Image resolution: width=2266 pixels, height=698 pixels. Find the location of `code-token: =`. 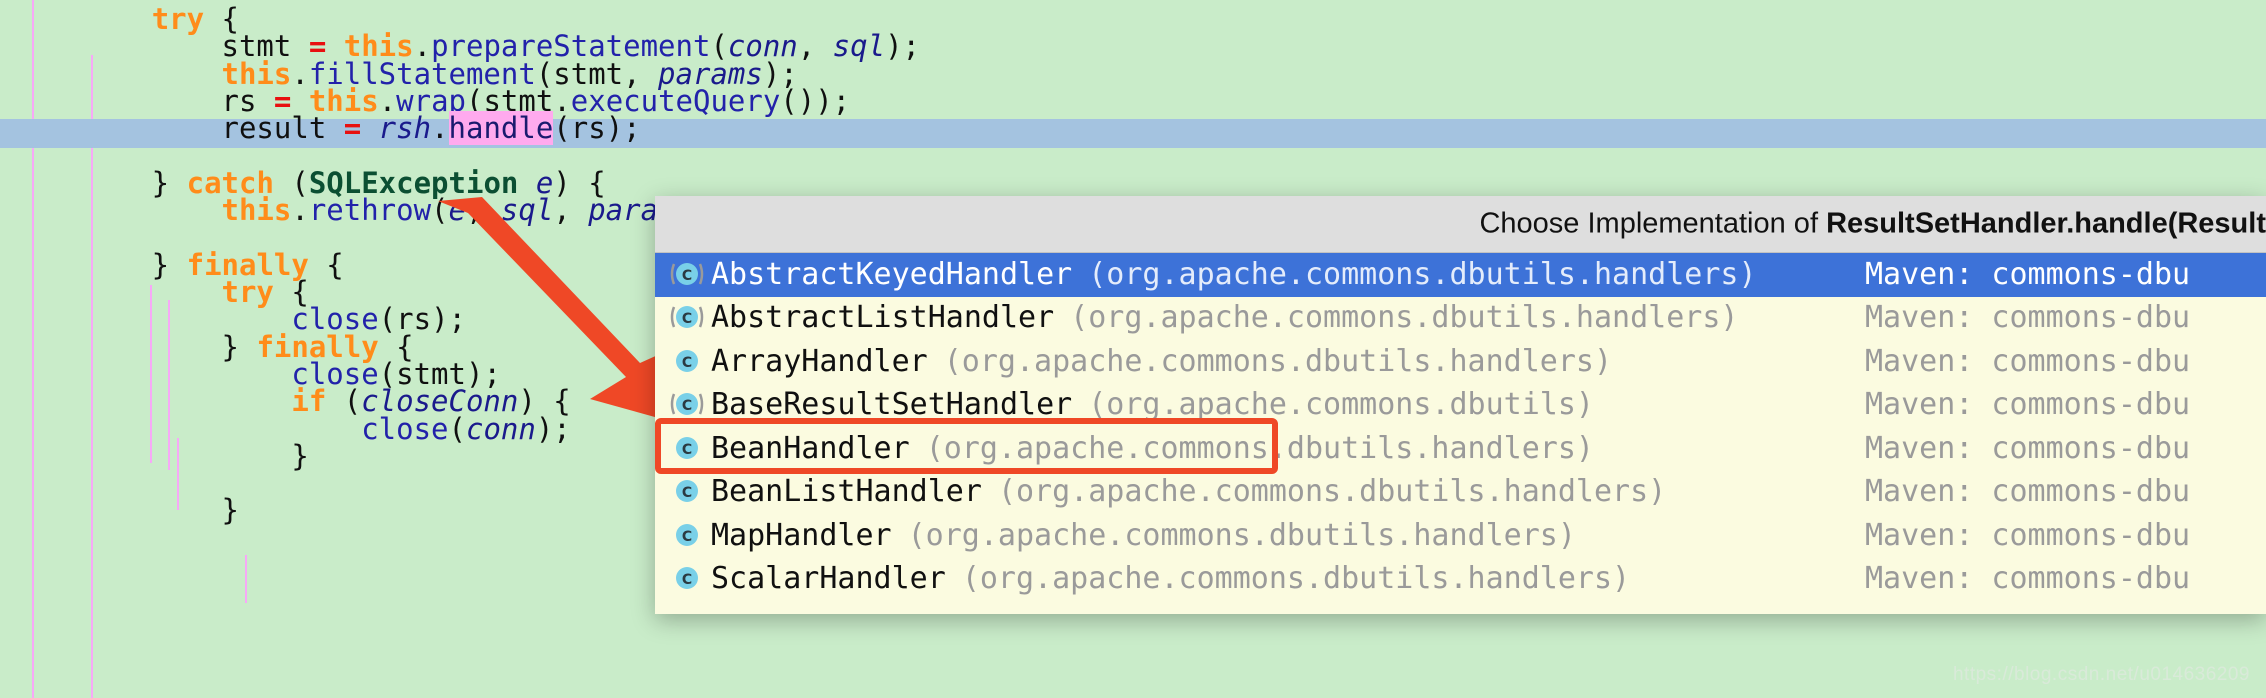

code-token: = is located at coordinates (352, 128).